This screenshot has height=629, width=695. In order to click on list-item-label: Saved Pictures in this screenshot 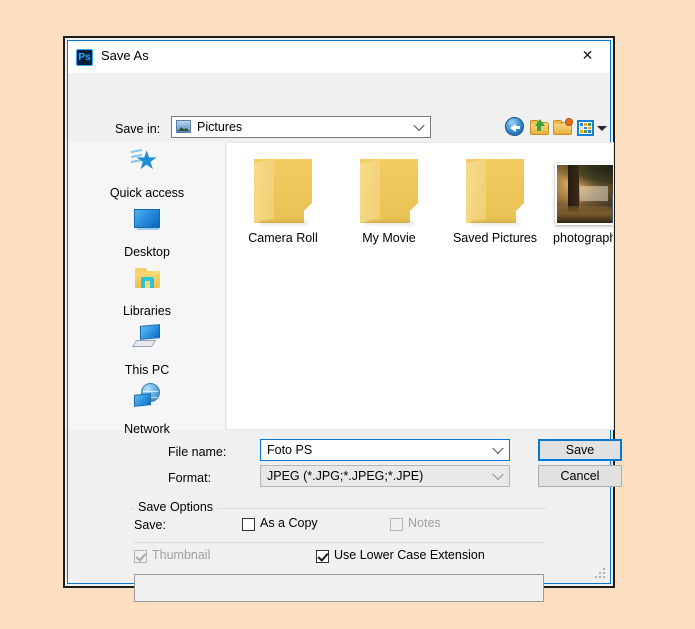, I will do `click(495, 238)`.